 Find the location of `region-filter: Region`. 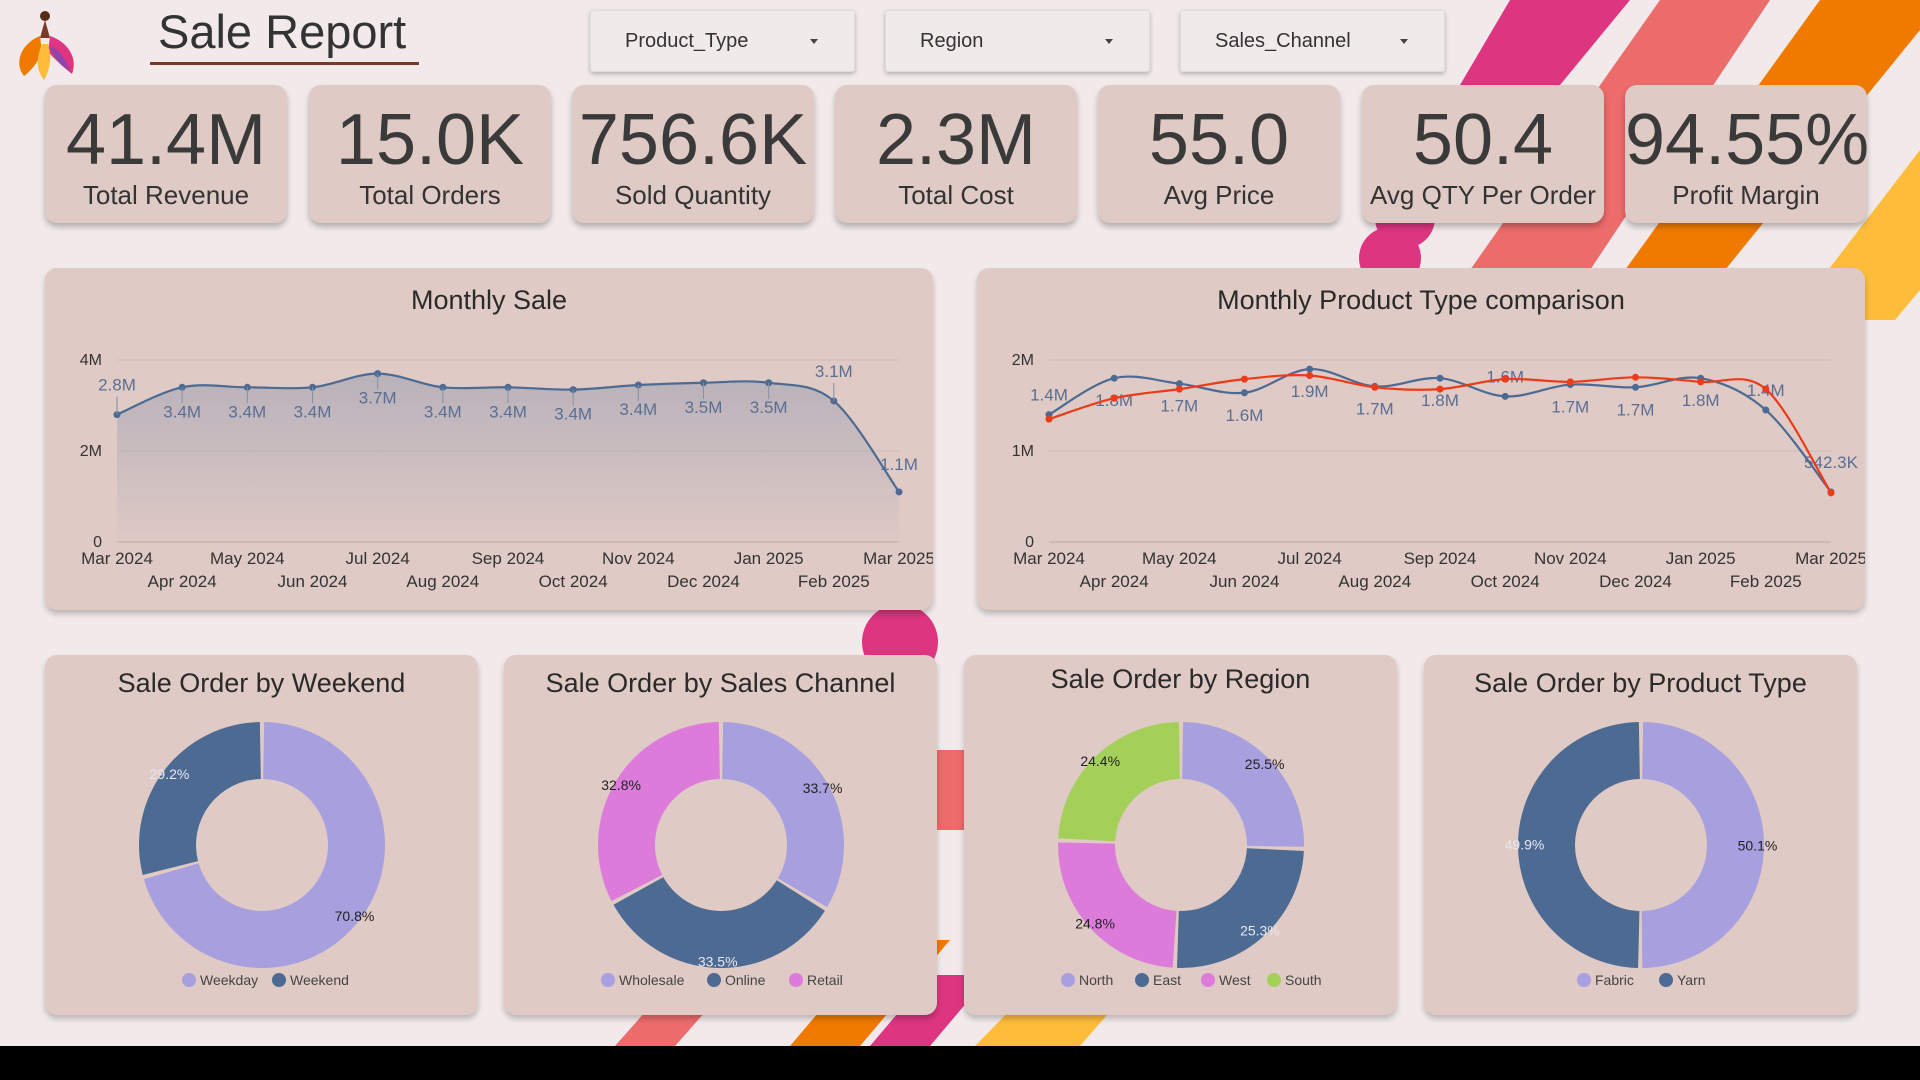

region-filter: Region is located at coordinates (1017, 41).